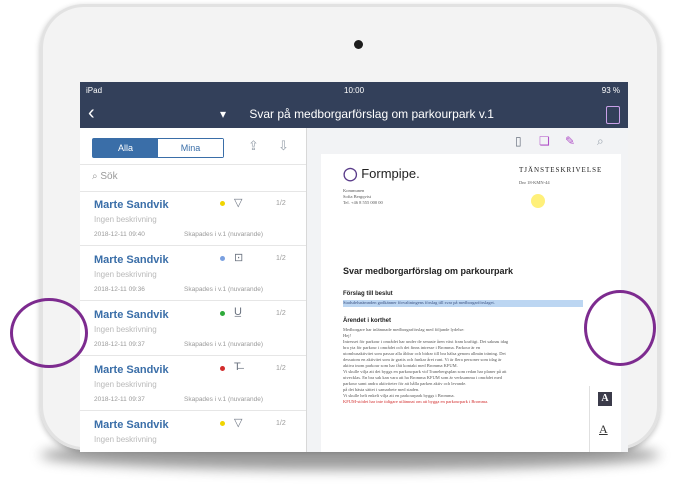 The image size is (698, 484). What do you see at coordinates (561, 170) in the screenshot?
I see `document-type: TJÄNSTESKRIVELSE` at bounding box center [561, 170].